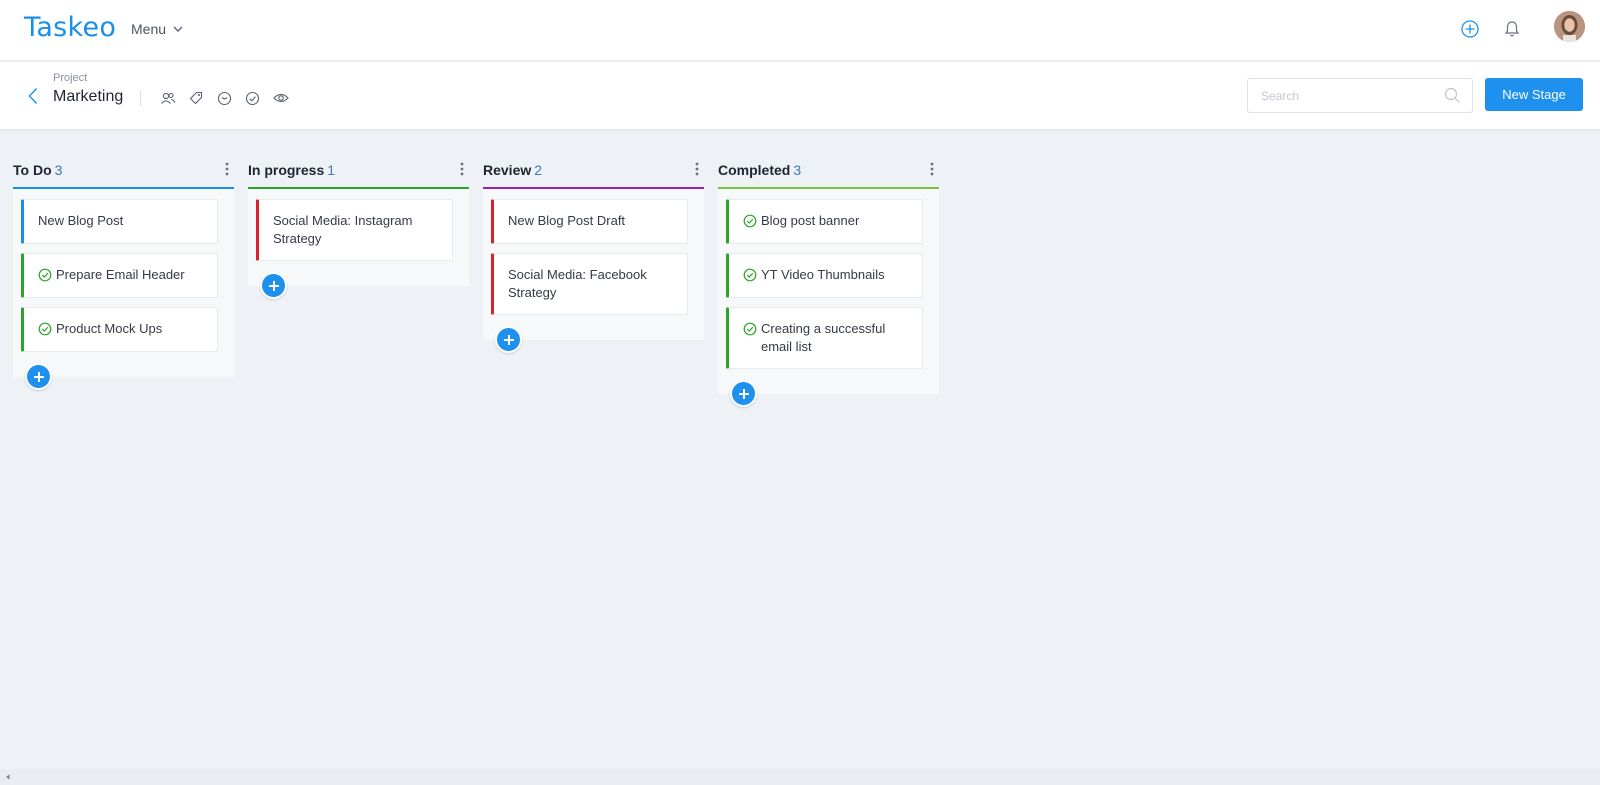  I want to click on project-name: Marketing, so click(88, 96).